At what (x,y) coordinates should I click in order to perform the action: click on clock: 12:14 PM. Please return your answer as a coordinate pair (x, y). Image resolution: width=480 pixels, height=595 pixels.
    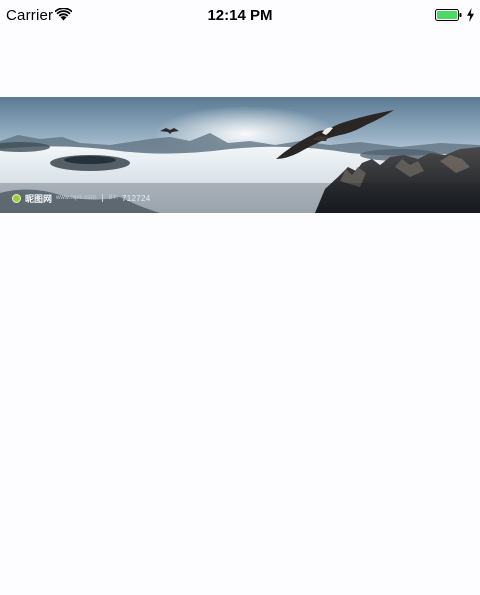
    Looking at the image, I should click on (240, 15).